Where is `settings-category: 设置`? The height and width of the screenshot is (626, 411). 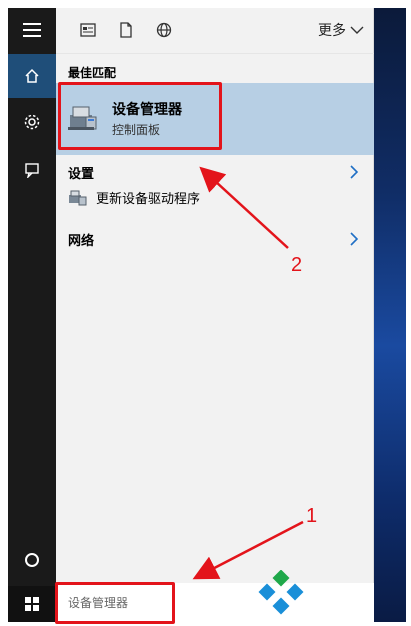
settings-category: 设置 is located at coordinates (81, 172).